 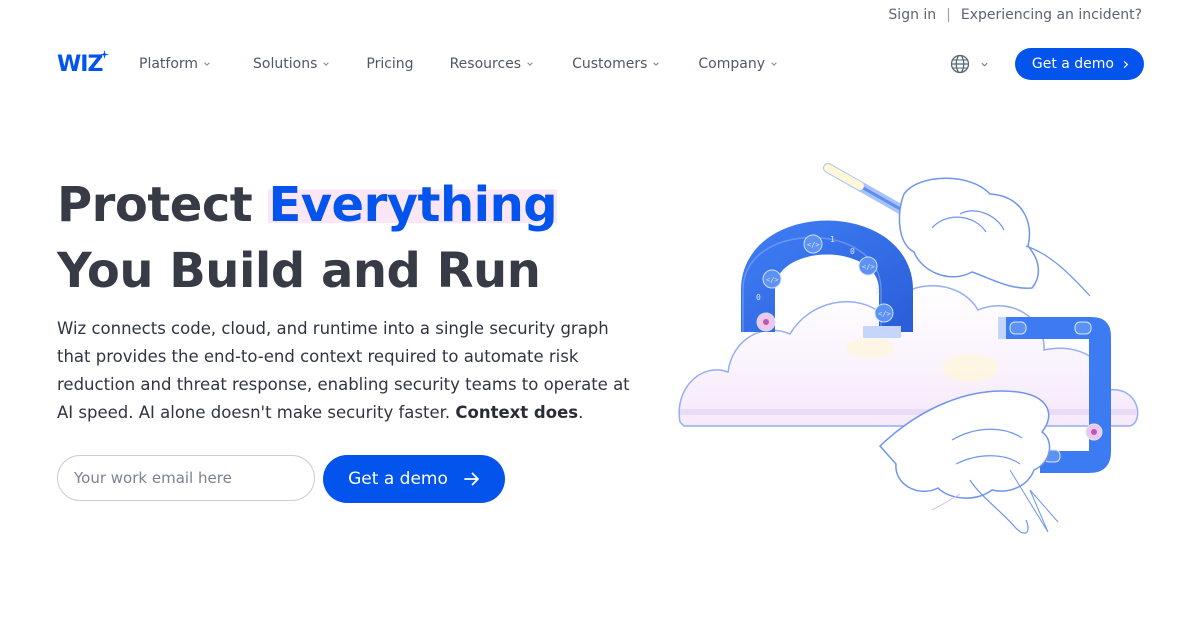 I want to click on demo-signup-form: Get a demo, so click(x=281, y=479).